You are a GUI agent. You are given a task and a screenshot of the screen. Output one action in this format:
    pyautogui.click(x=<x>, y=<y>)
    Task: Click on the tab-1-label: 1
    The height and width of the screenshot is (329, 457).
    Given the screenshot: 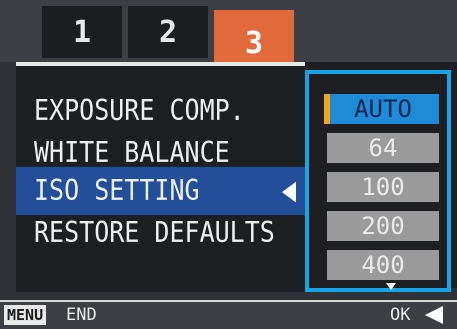 What is the action you would take?
    pyautogui.click(x=82, y=32)
    